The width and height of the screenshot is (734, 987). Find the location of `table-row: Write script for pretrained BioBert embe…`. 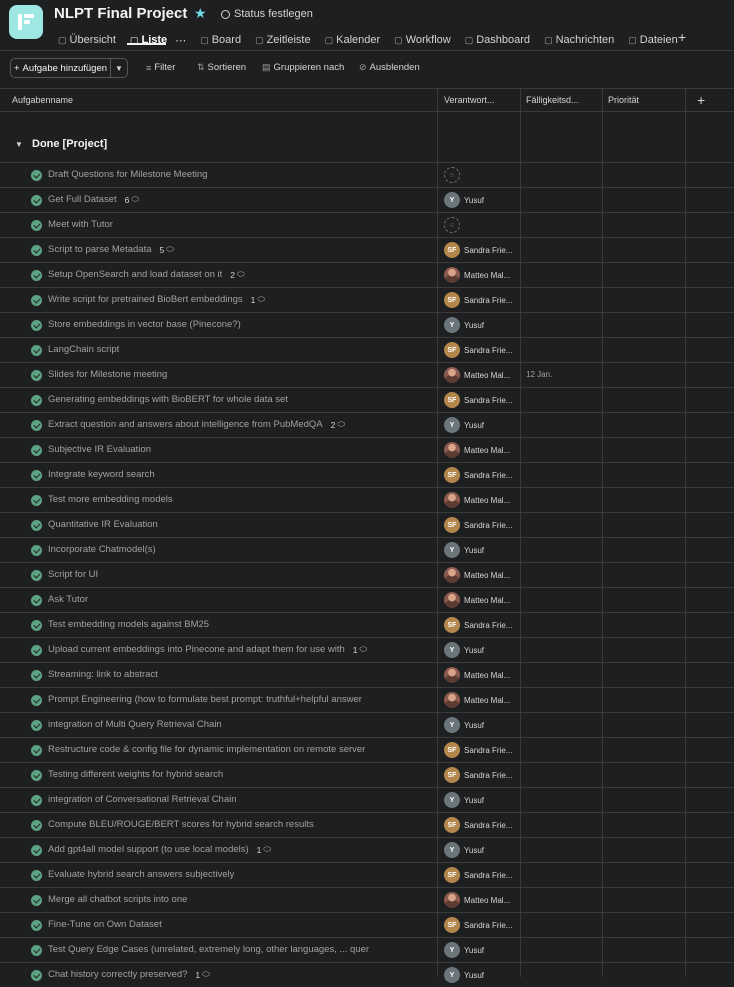

table-row: Write script for pretrained BioBert embe… is located at coordinates (367, 299).